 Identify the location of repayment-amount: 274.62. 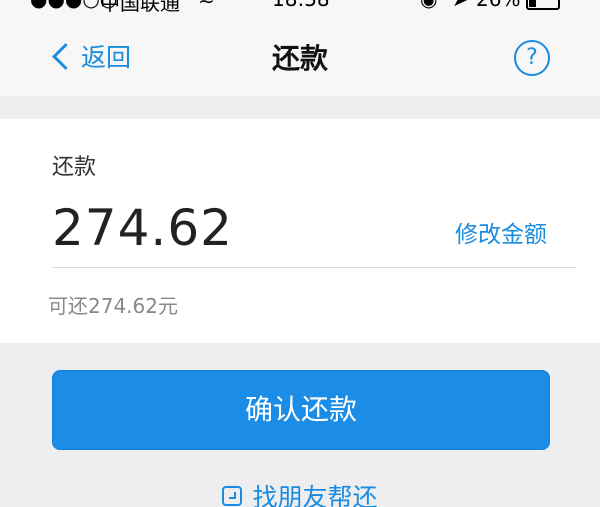
(142, 228).